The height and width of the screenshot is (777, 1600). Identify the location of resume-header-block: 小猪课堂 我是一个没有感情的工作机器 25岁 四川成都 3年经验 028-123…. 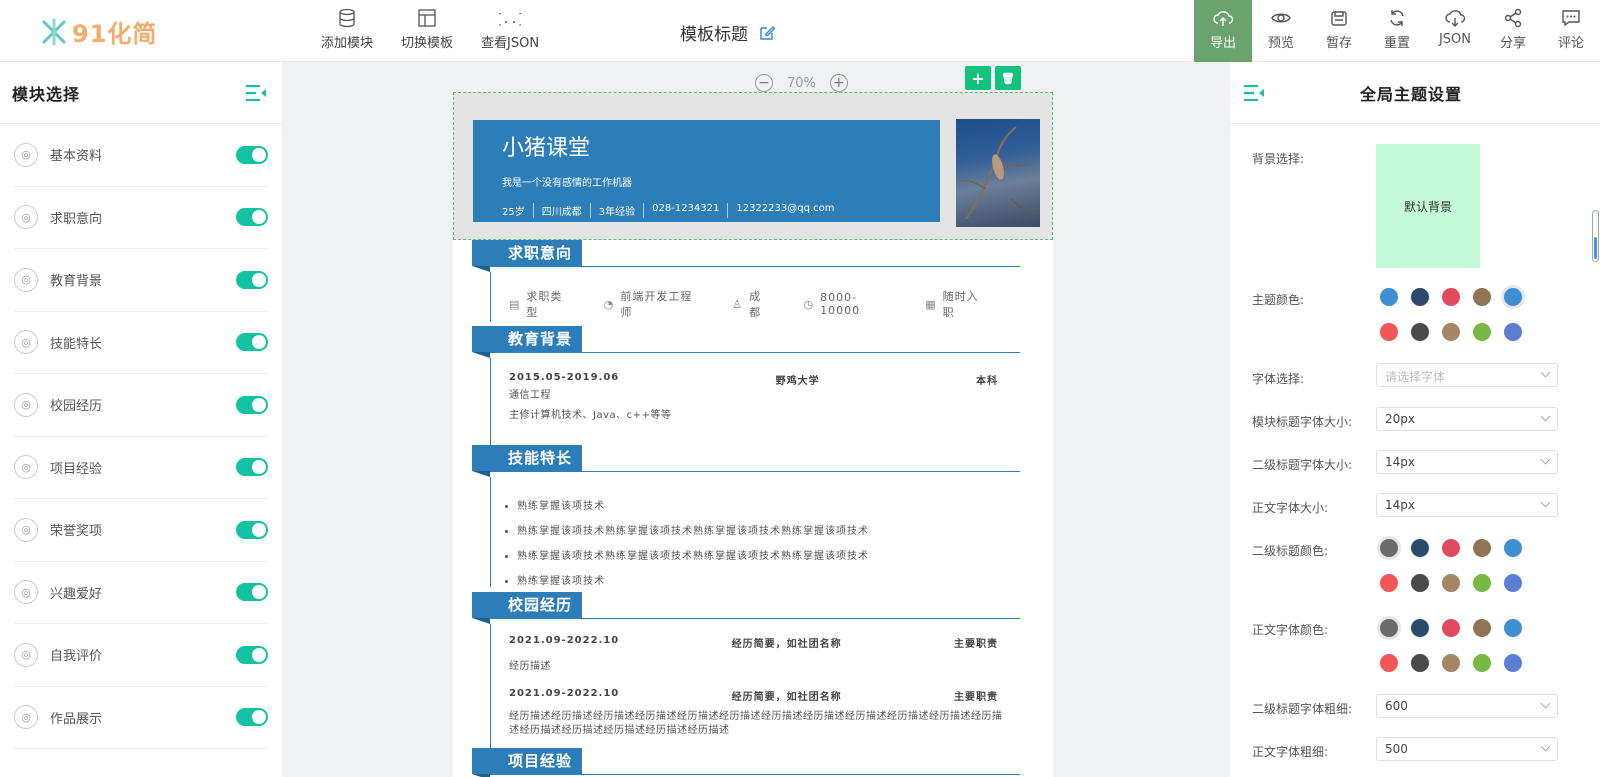
(753, 166).